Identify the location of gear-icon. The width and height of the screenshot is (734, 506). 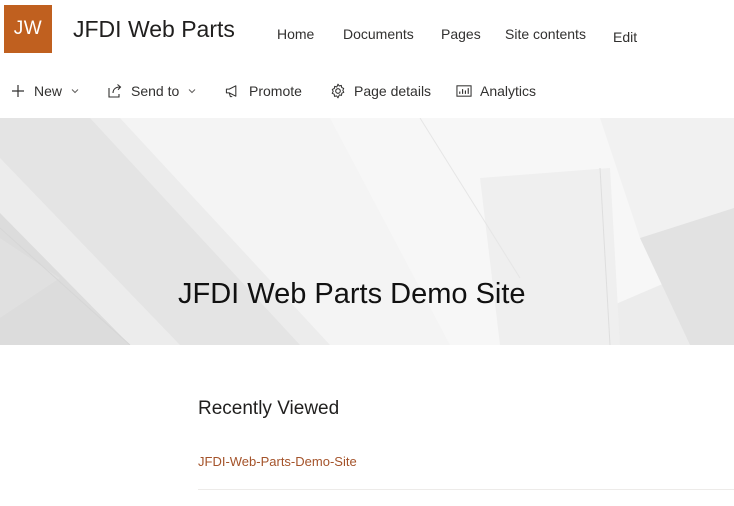
(338, 91).